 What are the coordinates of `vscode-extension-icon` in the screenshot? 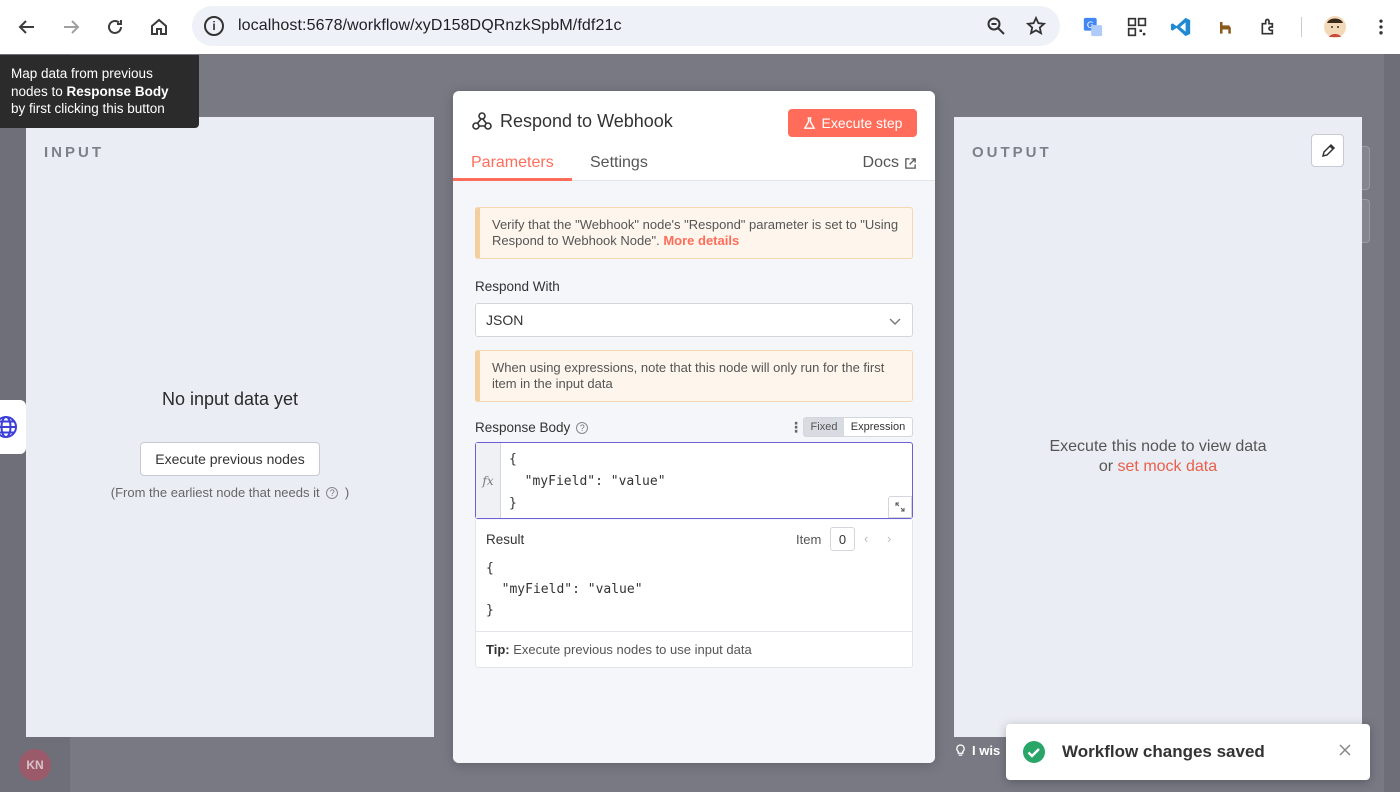 It's located at (1181, 27).